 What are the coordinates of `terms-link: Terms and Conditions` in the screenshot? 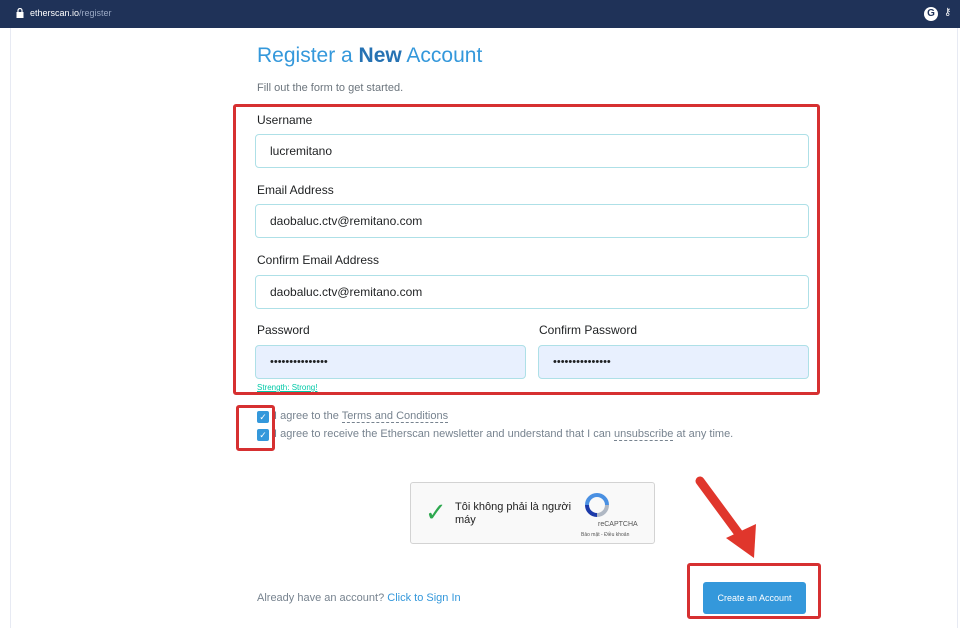 It's located at (395, 416).